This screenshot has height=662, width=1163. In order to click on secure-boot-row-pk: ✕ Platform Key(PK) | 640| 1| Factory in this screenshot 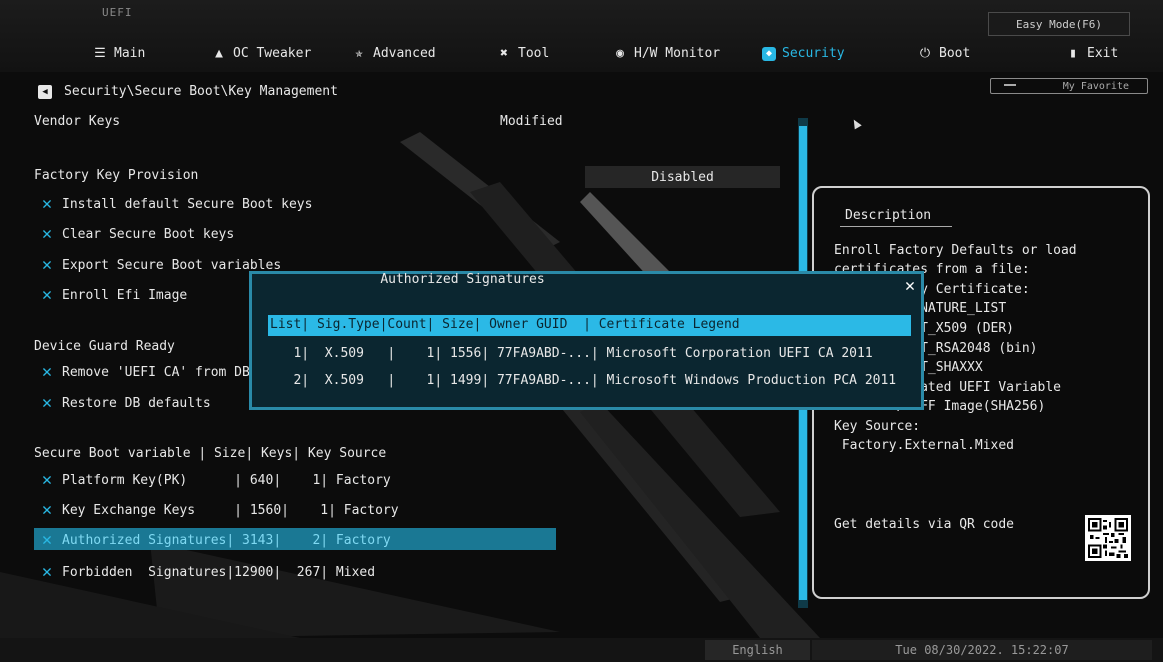, I will do `click(214, 480)`.